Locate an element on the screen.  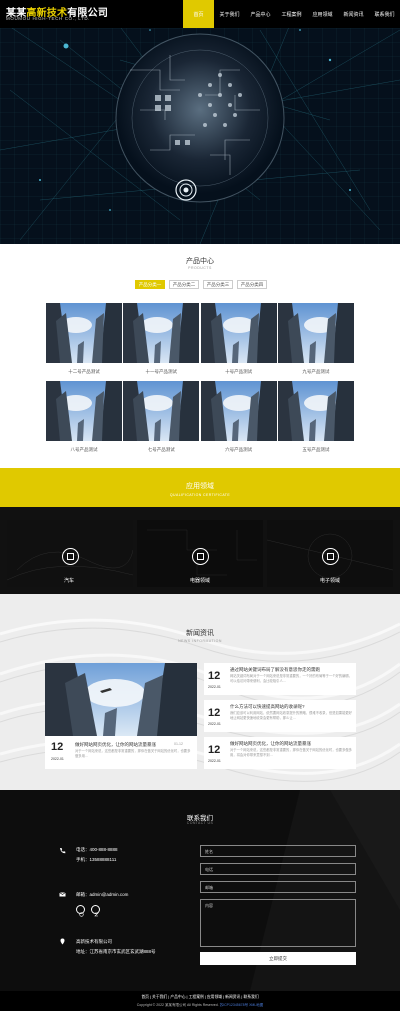
product-card: 十一号产品测试 is located at coordinates (161, 339).